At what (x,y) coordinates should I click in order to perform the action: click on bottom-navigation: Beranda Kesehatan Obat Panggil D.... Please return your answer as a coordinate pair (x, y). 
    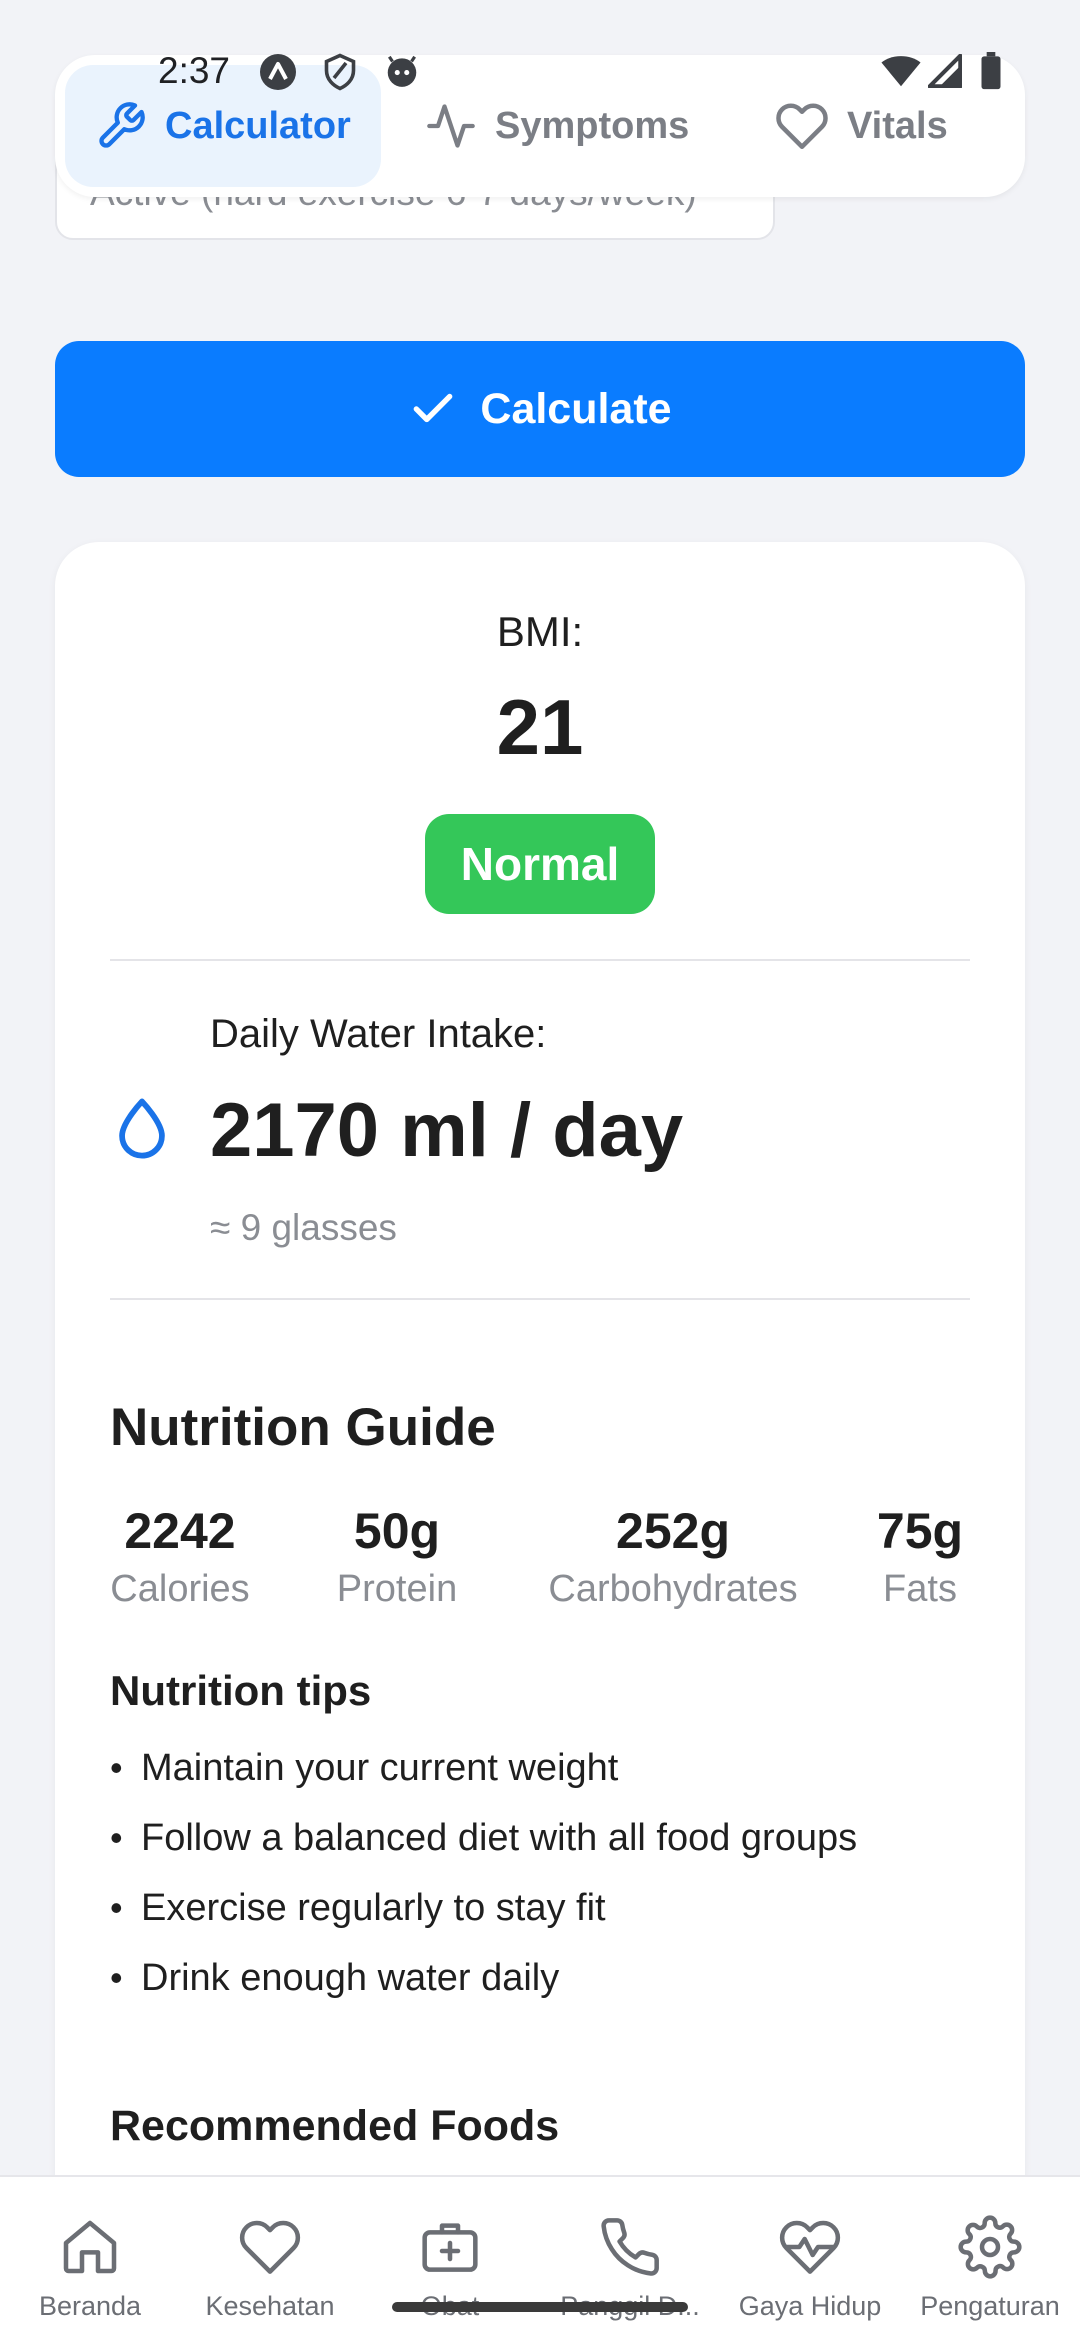
    Looking at the image, I should click on (540, 2257).